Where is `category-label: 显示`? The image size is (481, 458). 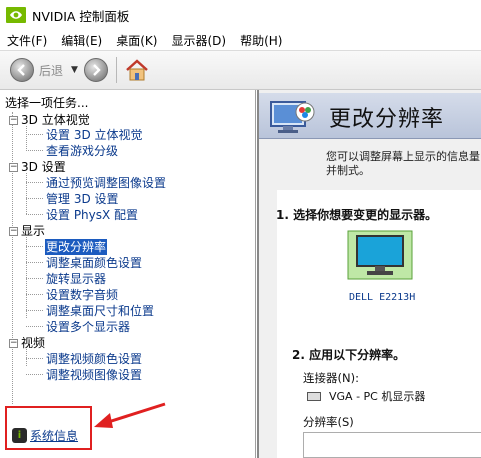
category-label: 显示 is located at coordinates (33, 231).